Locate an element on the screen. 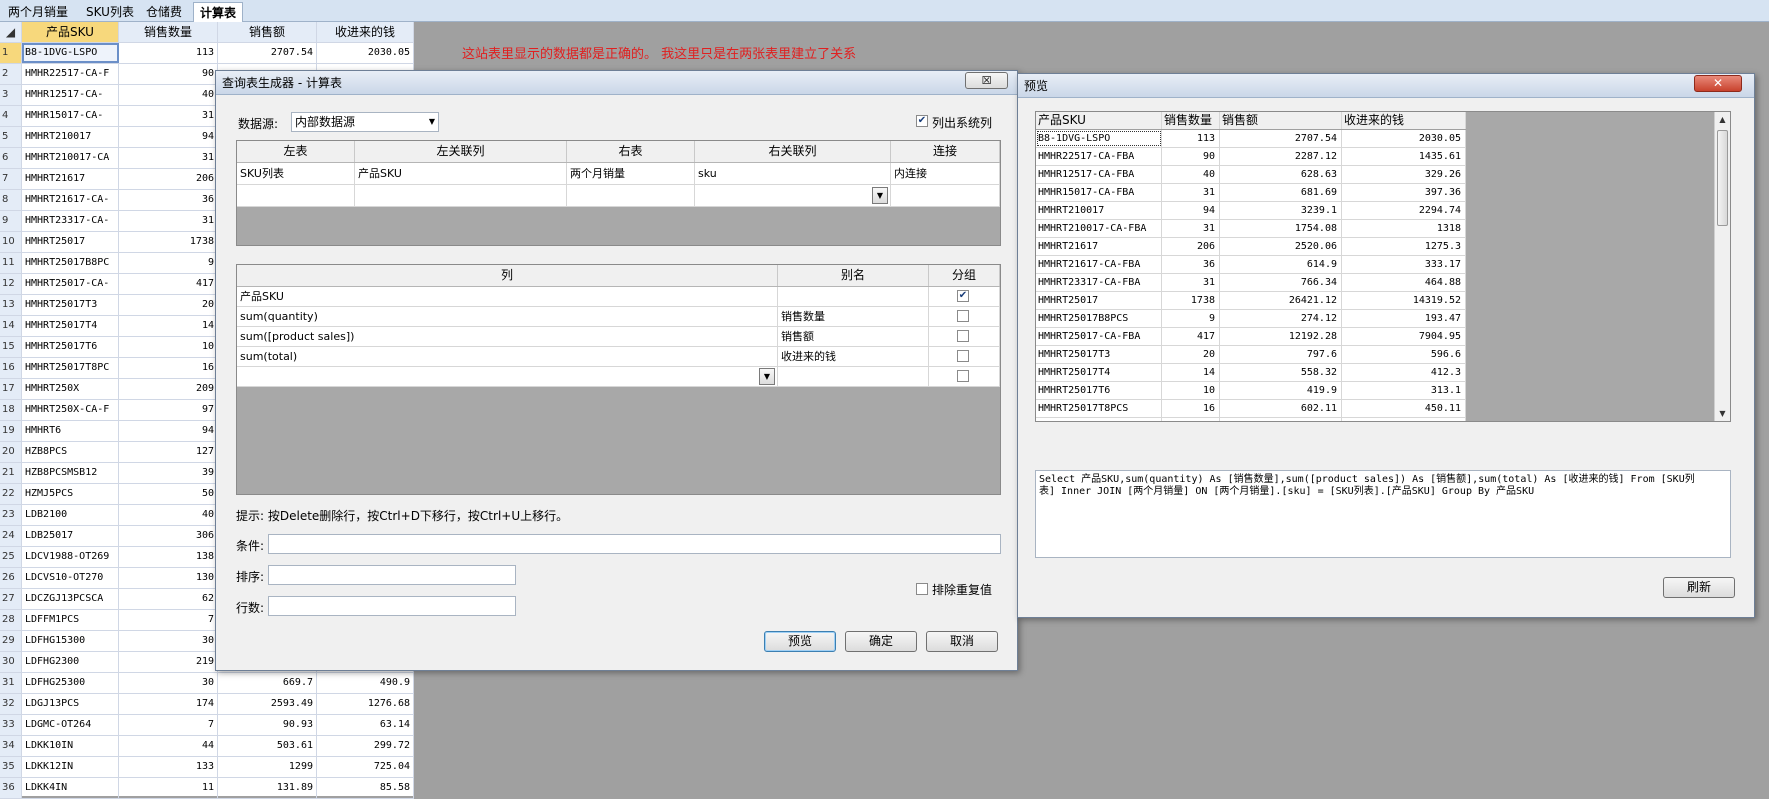 This screenshot has width=1769, height=799. group-checkbox: ✔ is located at coordinates (963, 296).